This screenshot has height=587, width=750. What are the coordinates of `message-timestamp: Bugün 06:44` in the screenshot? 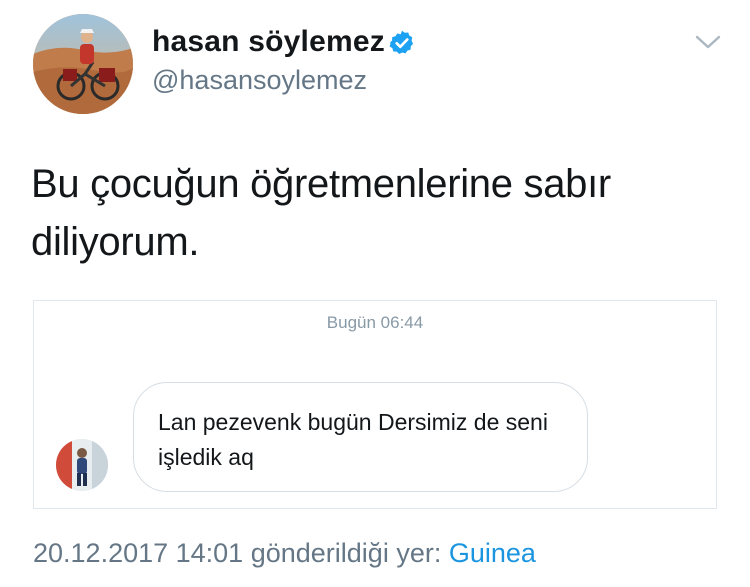 It's located at (375, 322).